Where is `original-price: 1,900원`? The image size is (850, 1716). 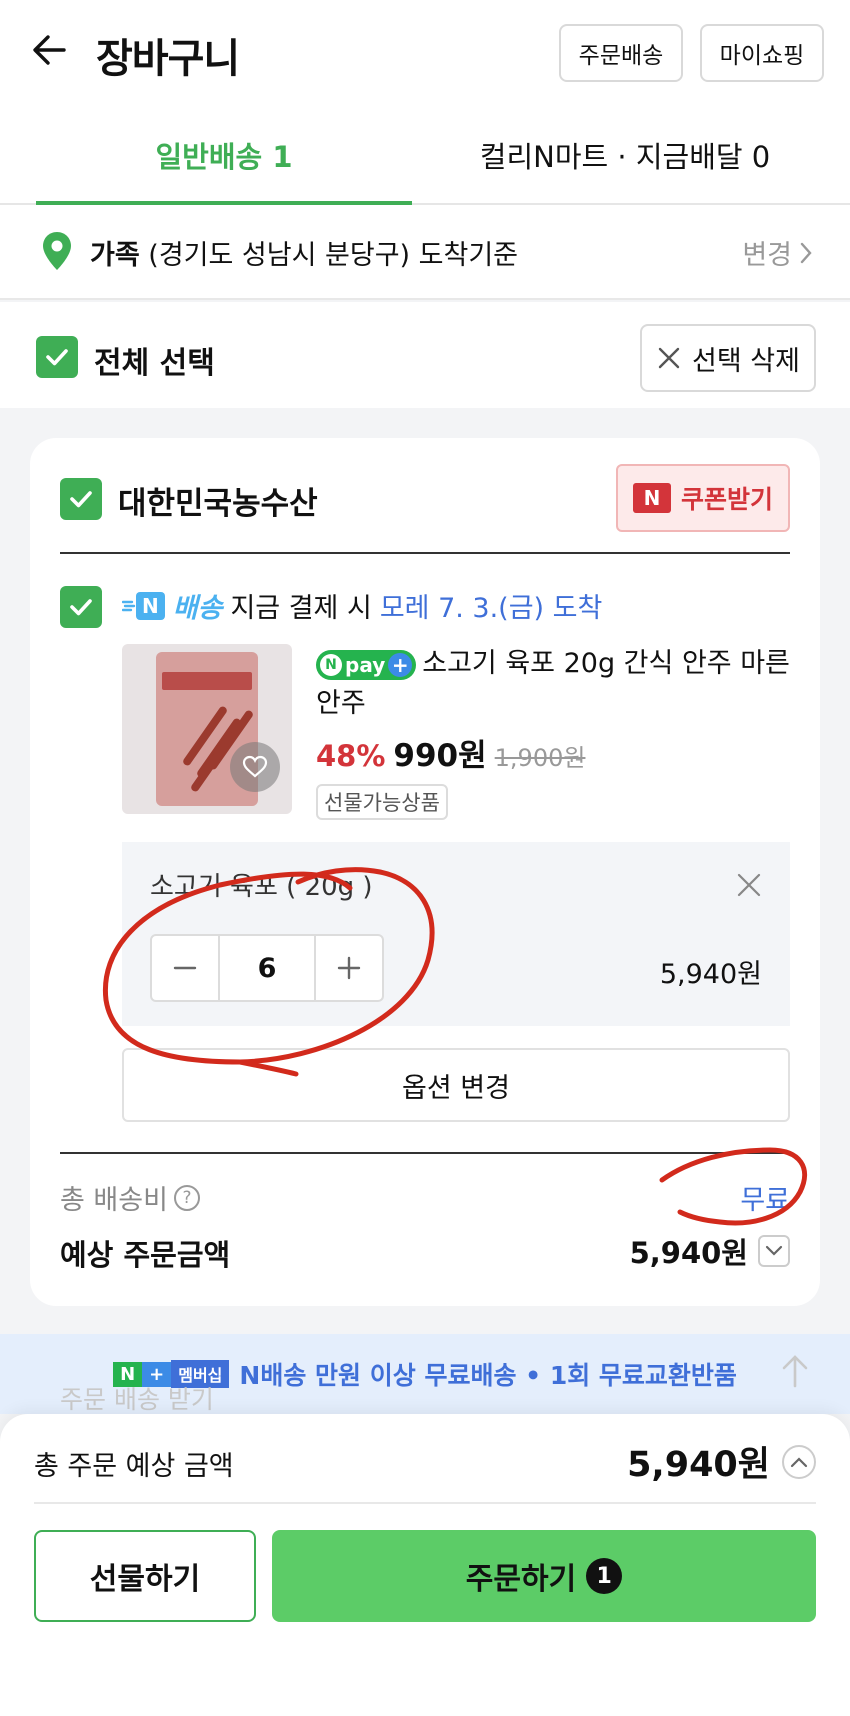 original-price: 1,900원 is located at coordinates (540, 758).